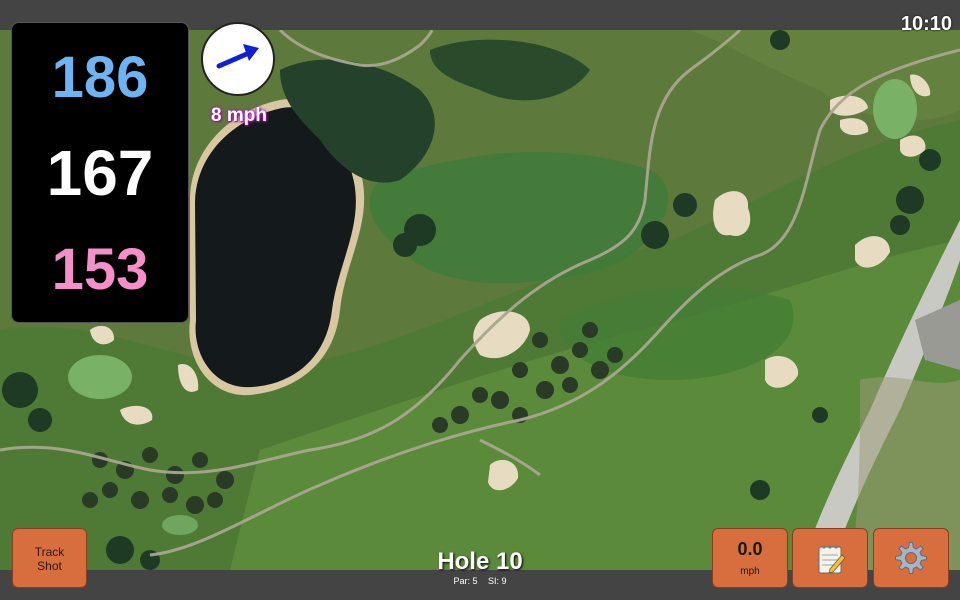  I want to click on notes-button, so click(830, 558).